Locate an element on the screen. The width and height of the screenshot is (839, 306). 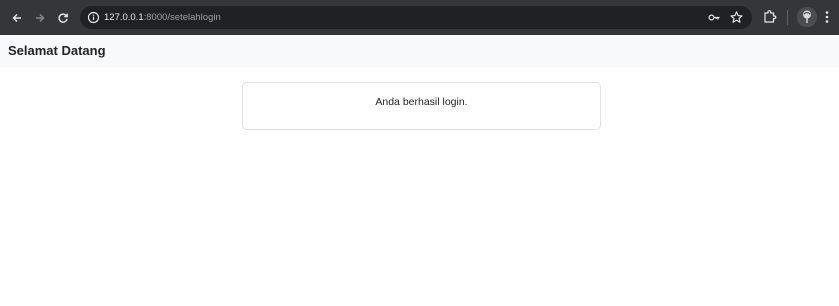
url-host: 127.0.0.1 is located at coordinates (124, 17).